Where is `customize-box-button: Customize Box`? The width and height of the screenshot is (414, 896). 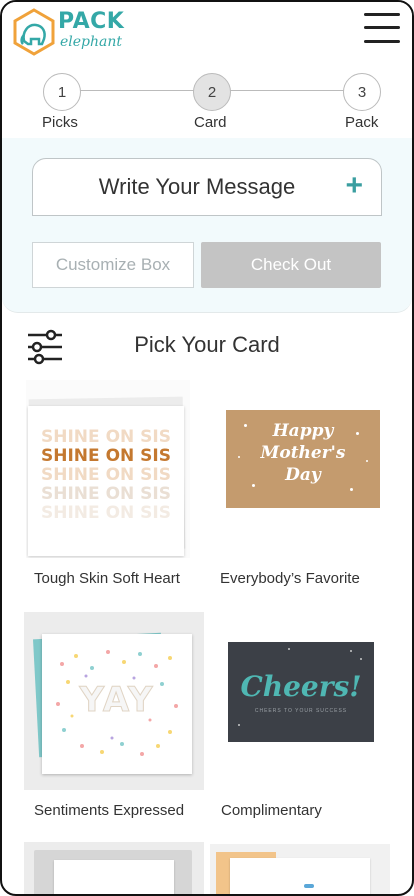
customize-box-button: Customize Box is located at coordinates (113, 265).